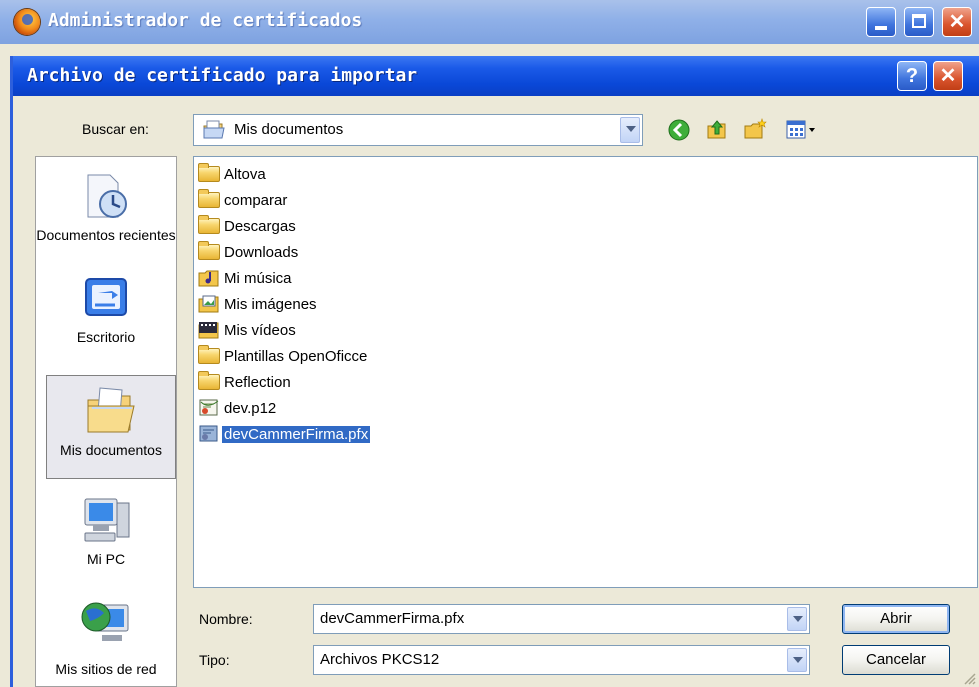  Describe the element at coordinates (257, 382) in the screenshot. I see `file-name: Reflection` at that location.